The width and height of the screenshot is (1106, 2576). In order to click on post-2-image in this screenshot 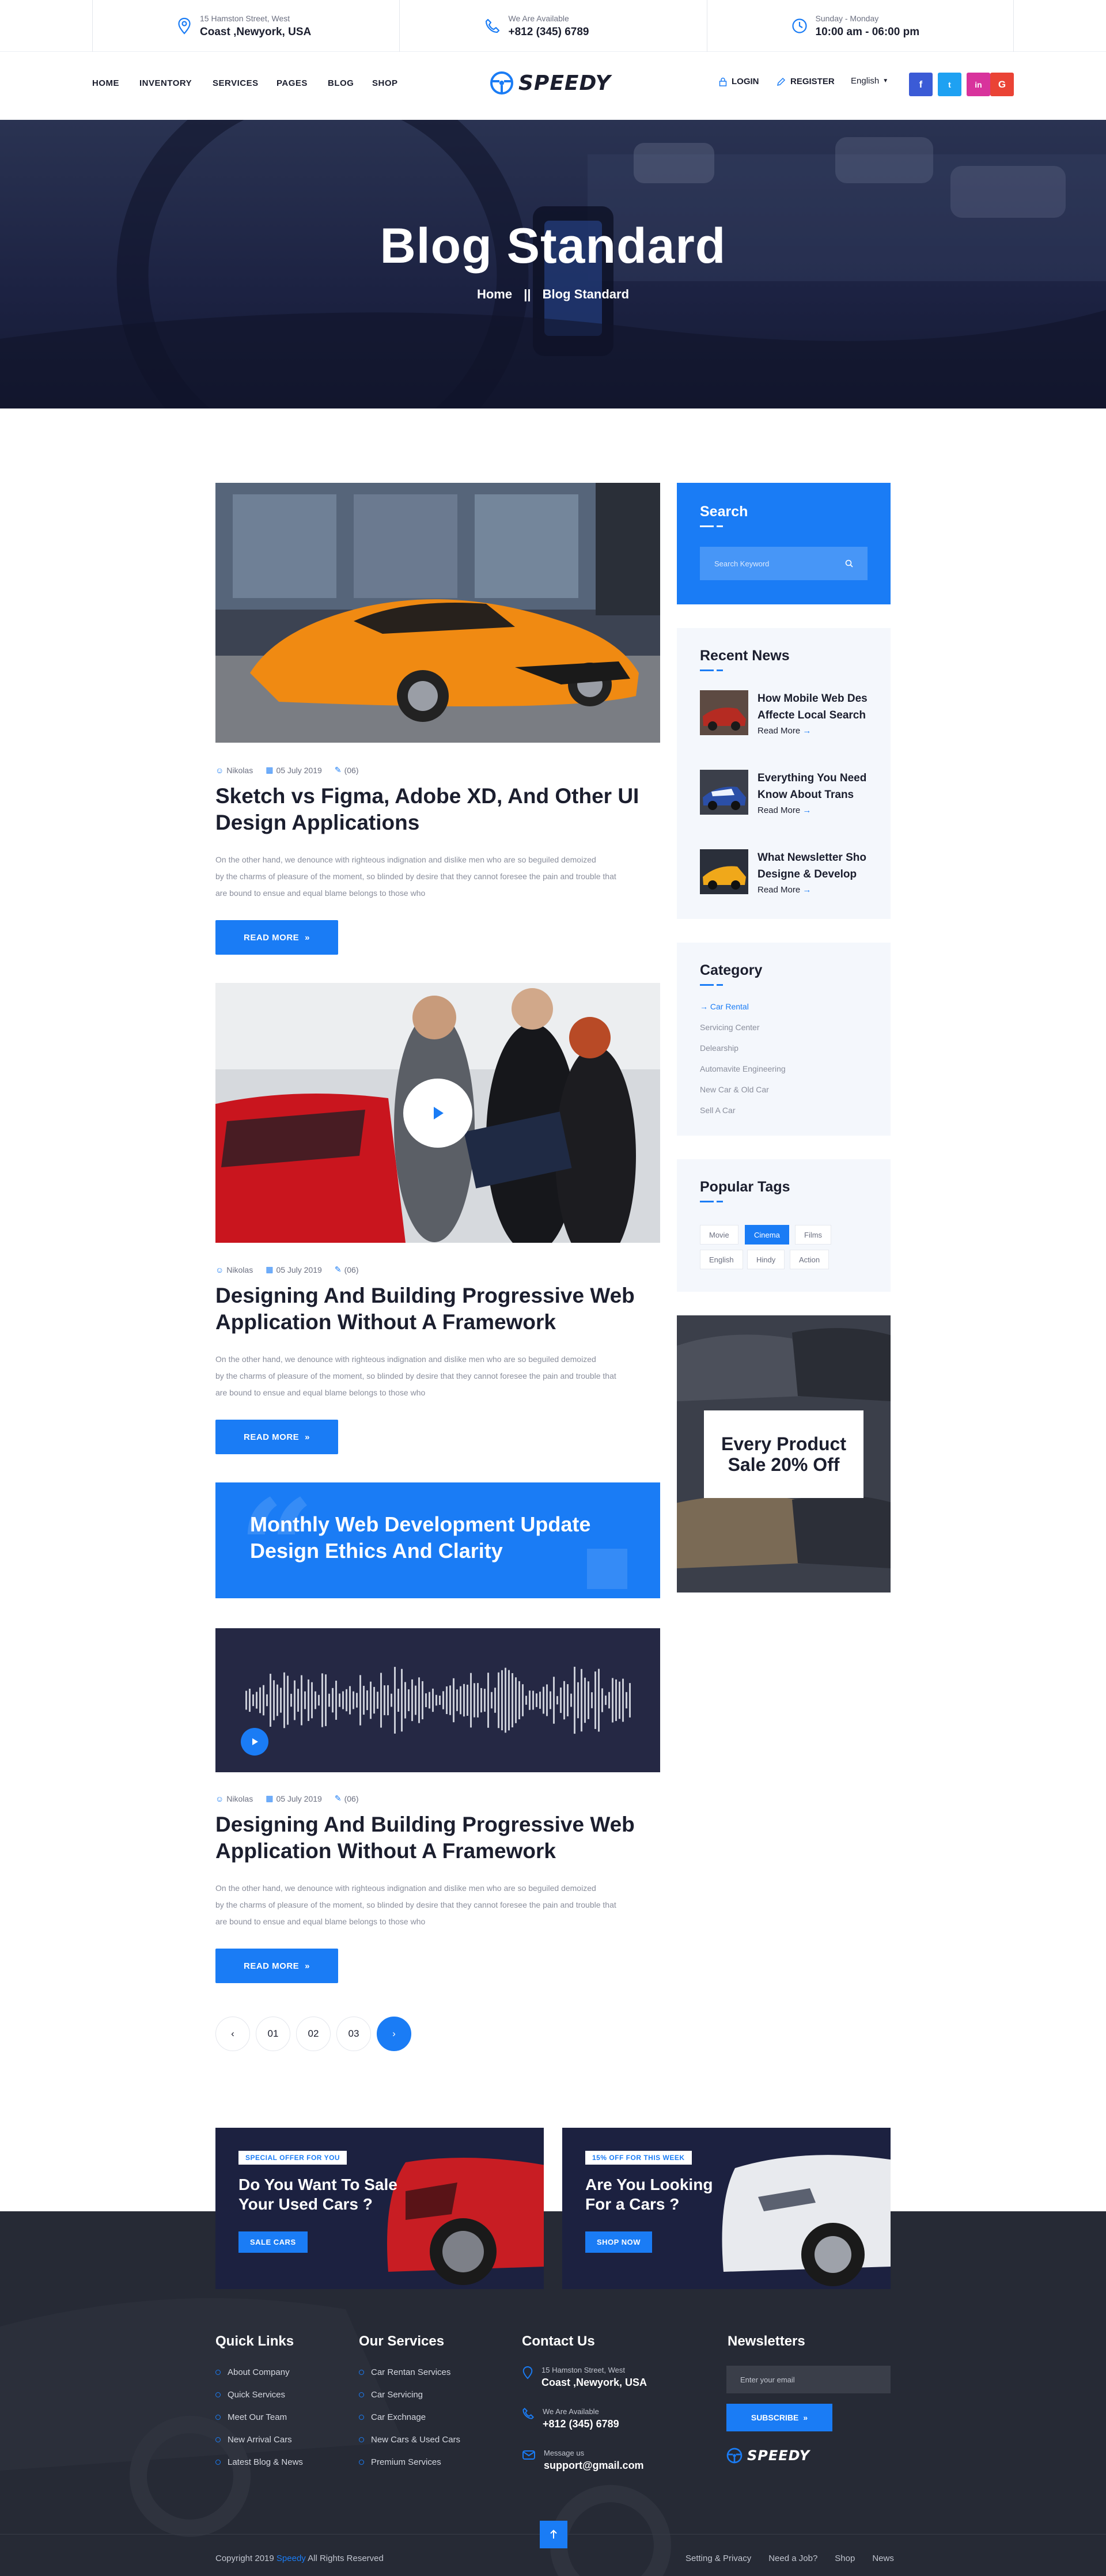, I will do `click(437, 1113)`.